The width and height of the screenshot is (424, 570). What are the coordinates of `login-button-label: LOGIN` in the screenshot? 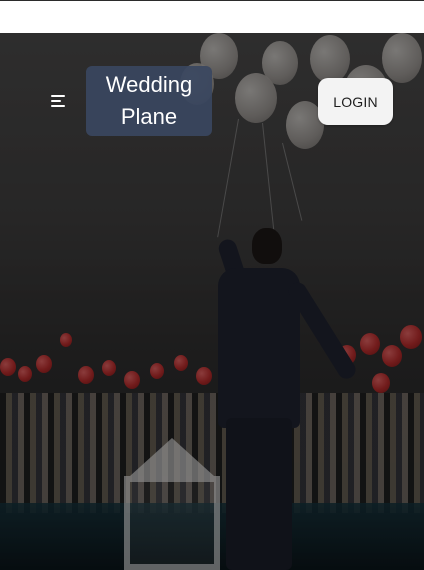 It's located at (355, 101).